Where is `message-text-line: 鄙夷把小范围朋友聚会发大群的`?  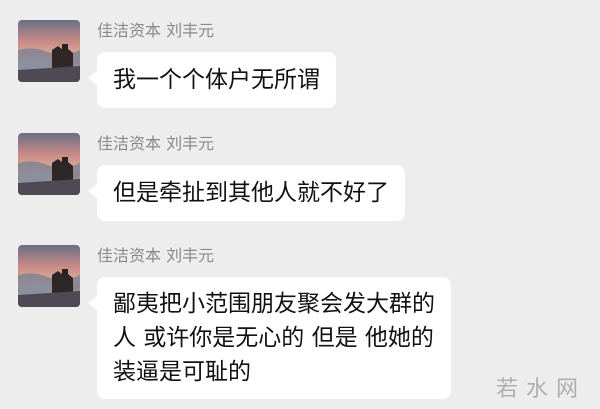 message-text-line: 鄙夷把小范围朋友聚会发大群的 is located at coordinates (274, 304).